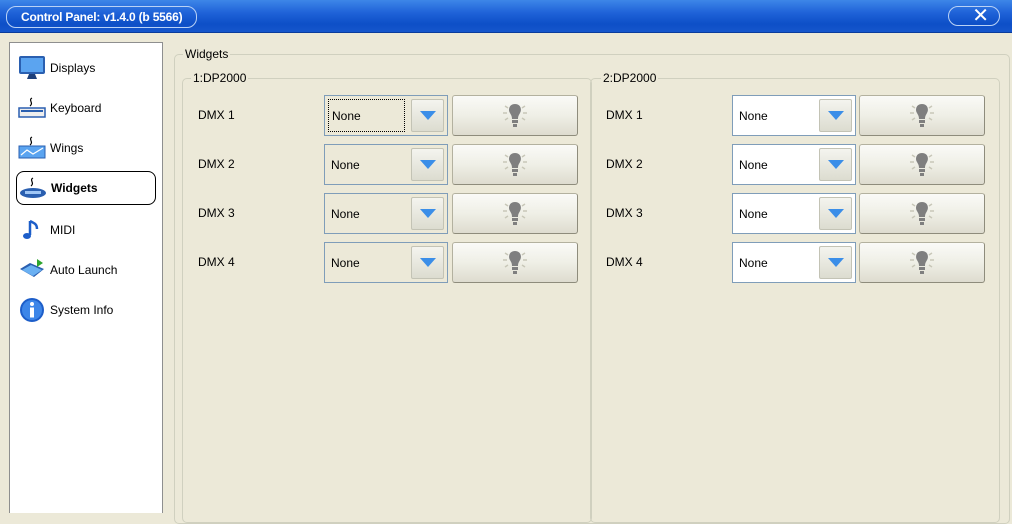  Describe the element at coordinates (102, 17) in the screenshot. I see `window-title: Control Panel: v1.4.0 (b 5566)` at that location.